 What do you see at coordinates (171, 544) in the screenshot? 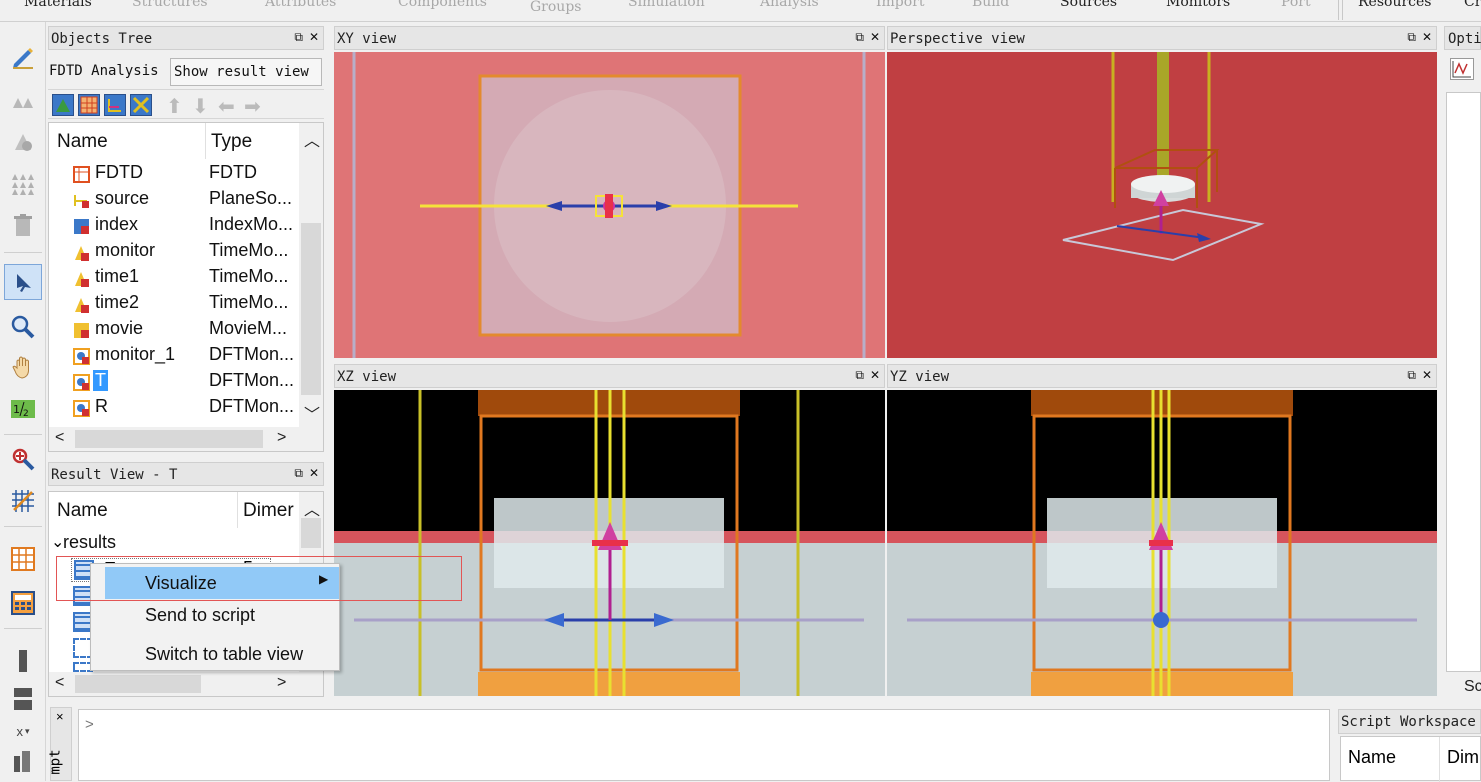
I see `result-group-row: ⌄ results` at bounding box center [171, 544].